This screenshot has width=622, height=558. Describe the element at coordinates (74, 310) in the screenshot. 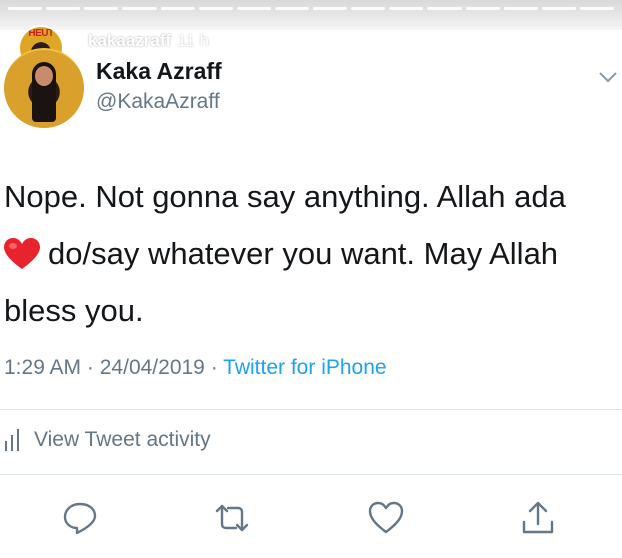

I see `tweet-text-line: bless you.` at that location.